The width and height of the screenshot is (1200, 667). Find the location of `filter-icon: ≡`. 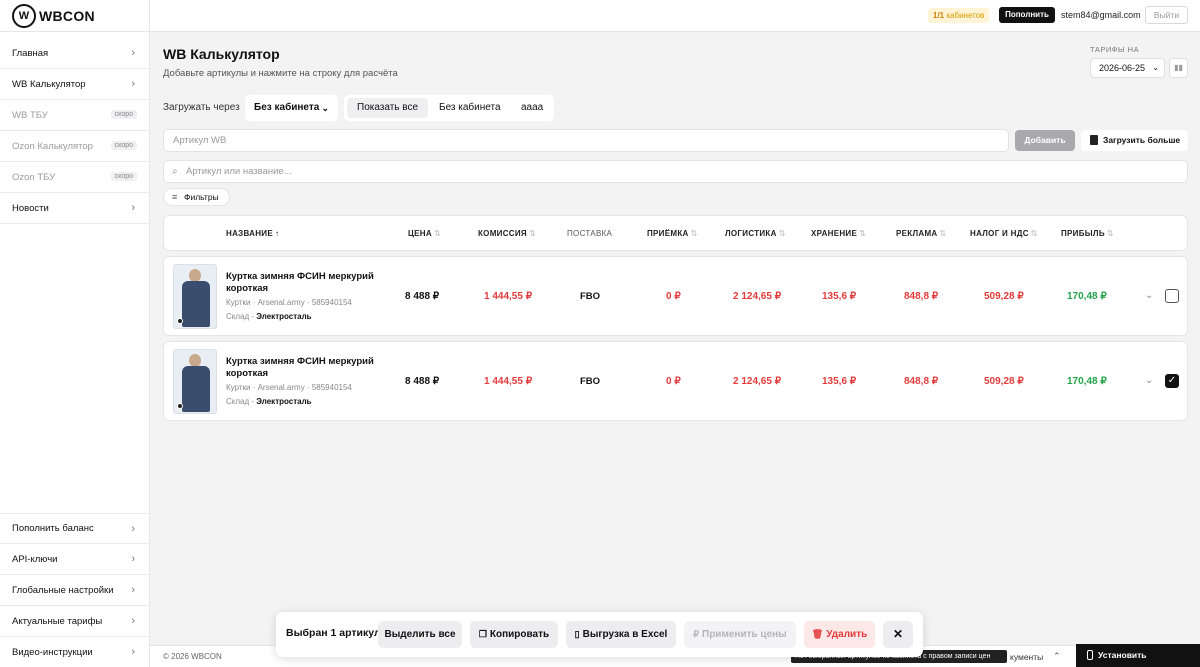

filter-icon: ≡ is located at coordinates (175, 197).